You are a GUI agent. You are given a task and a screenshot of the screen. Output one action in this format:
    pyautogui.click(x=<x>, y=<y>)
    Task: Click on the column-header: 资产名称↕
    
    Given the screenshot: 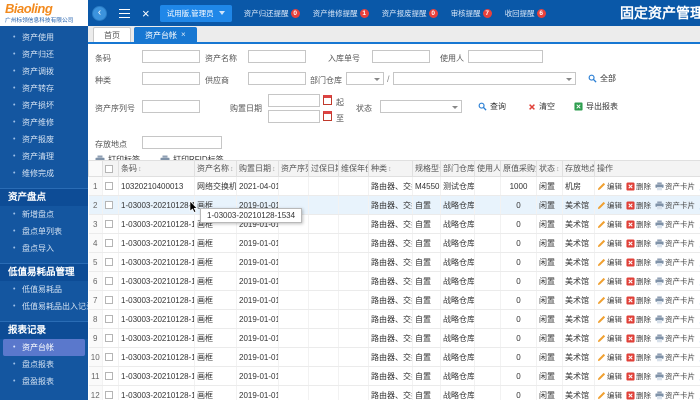 What is the action you would take?
    pyautogui.click(x=215, y=168)
    